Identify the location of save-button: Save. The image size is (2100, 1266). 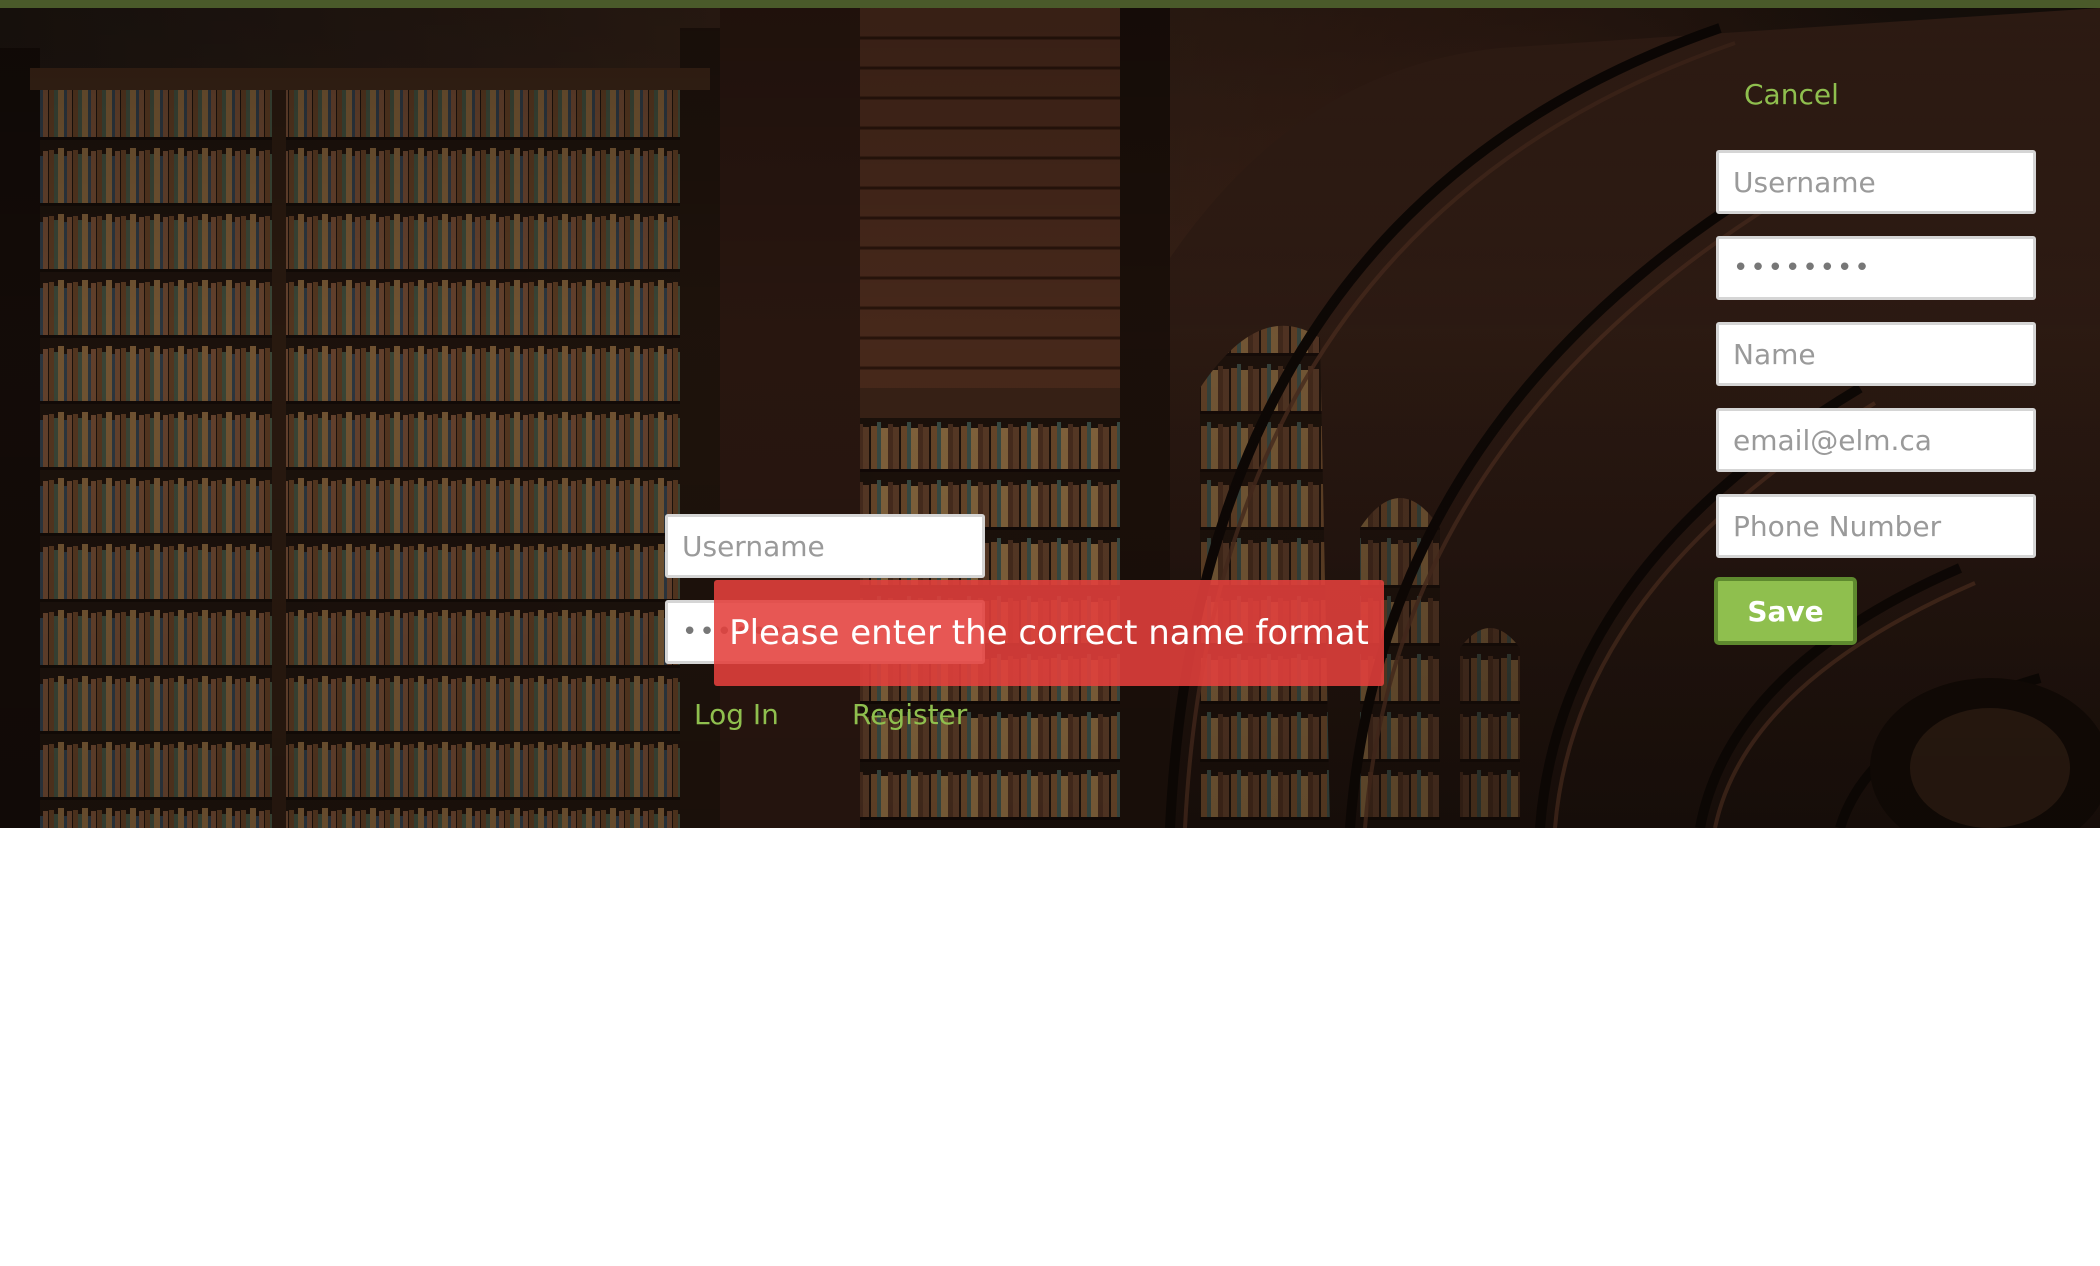
(1785, 611).